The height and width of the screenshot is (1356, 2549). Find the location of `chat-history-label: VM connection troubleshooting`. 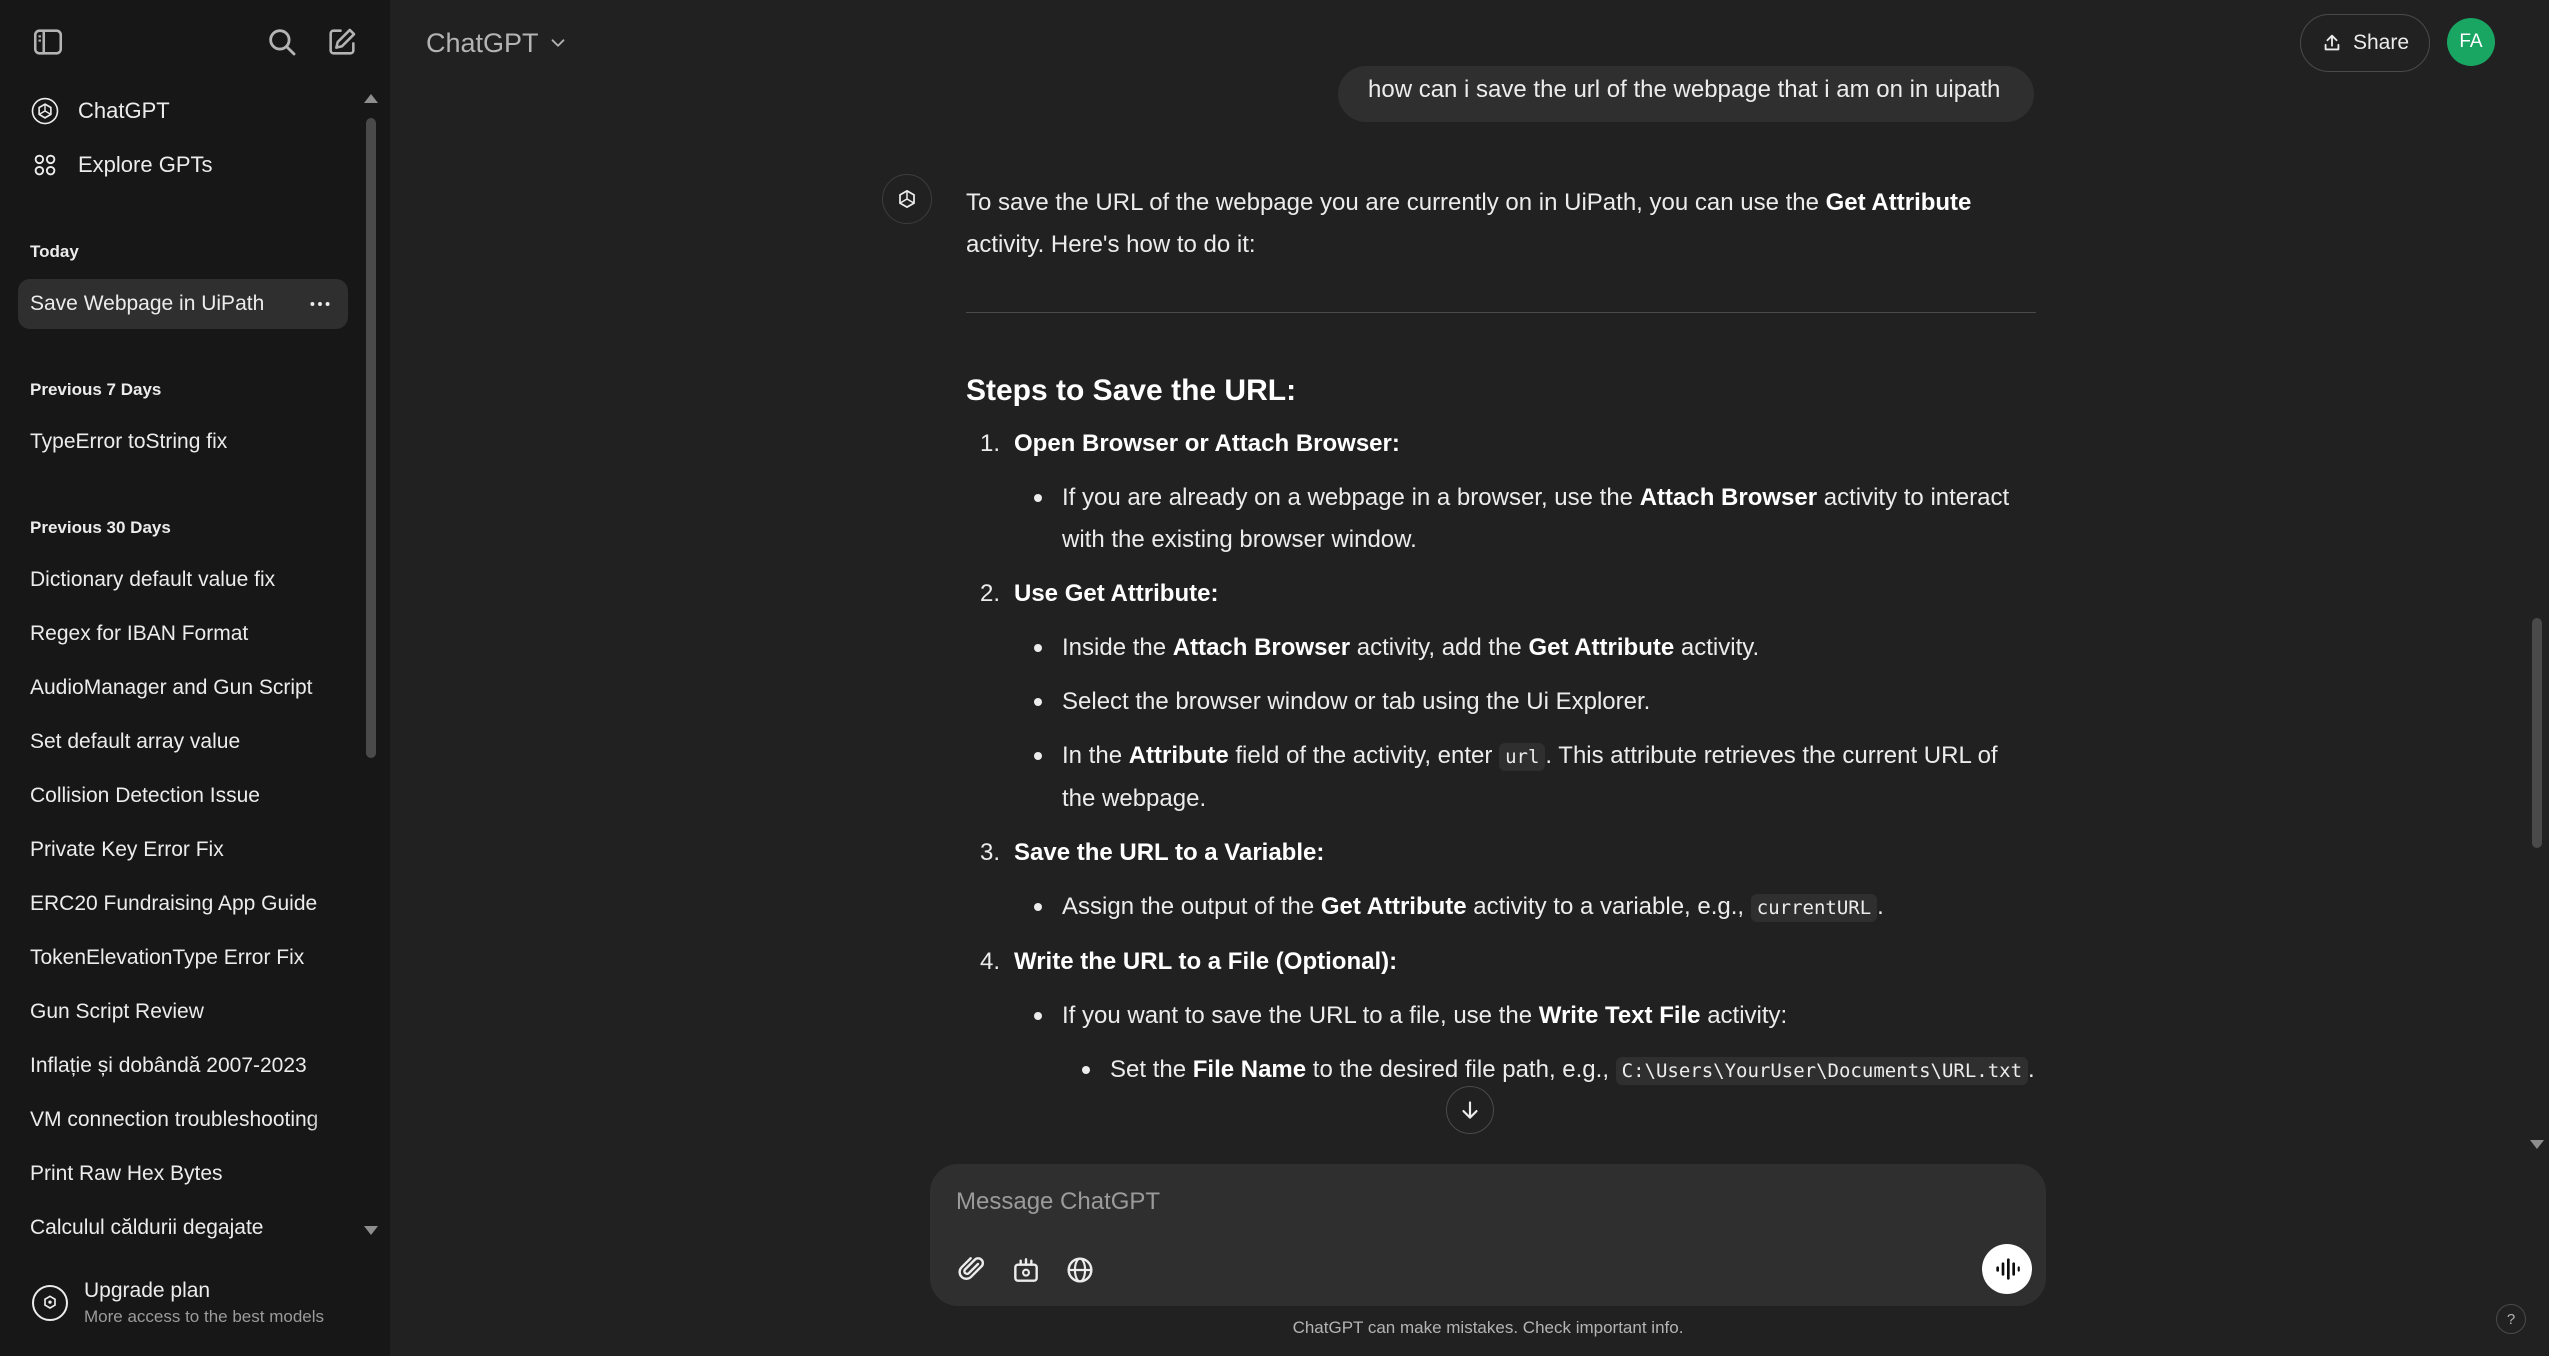

chat-history-label: VM connection troubleshooting is located at coordinates (174, 1119).